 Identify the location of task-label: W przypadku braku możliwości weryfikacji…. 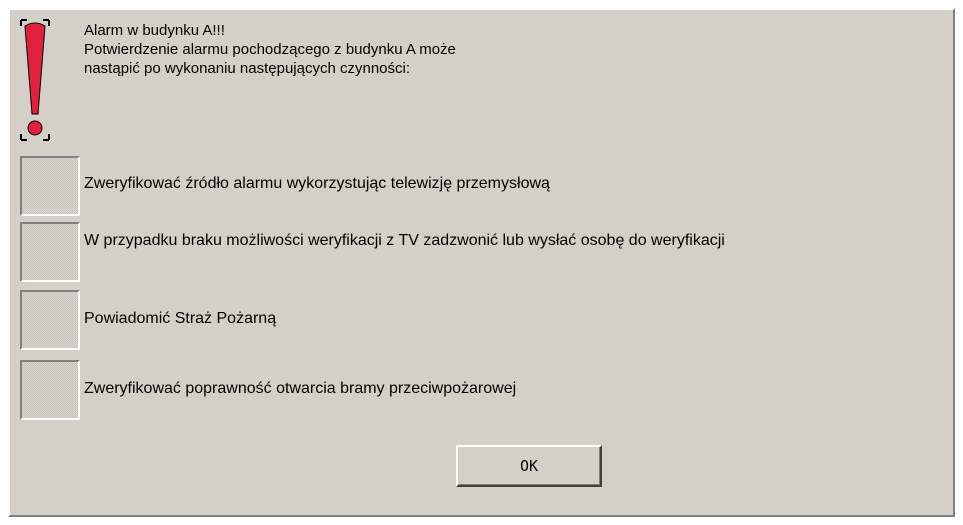
(404, 240).